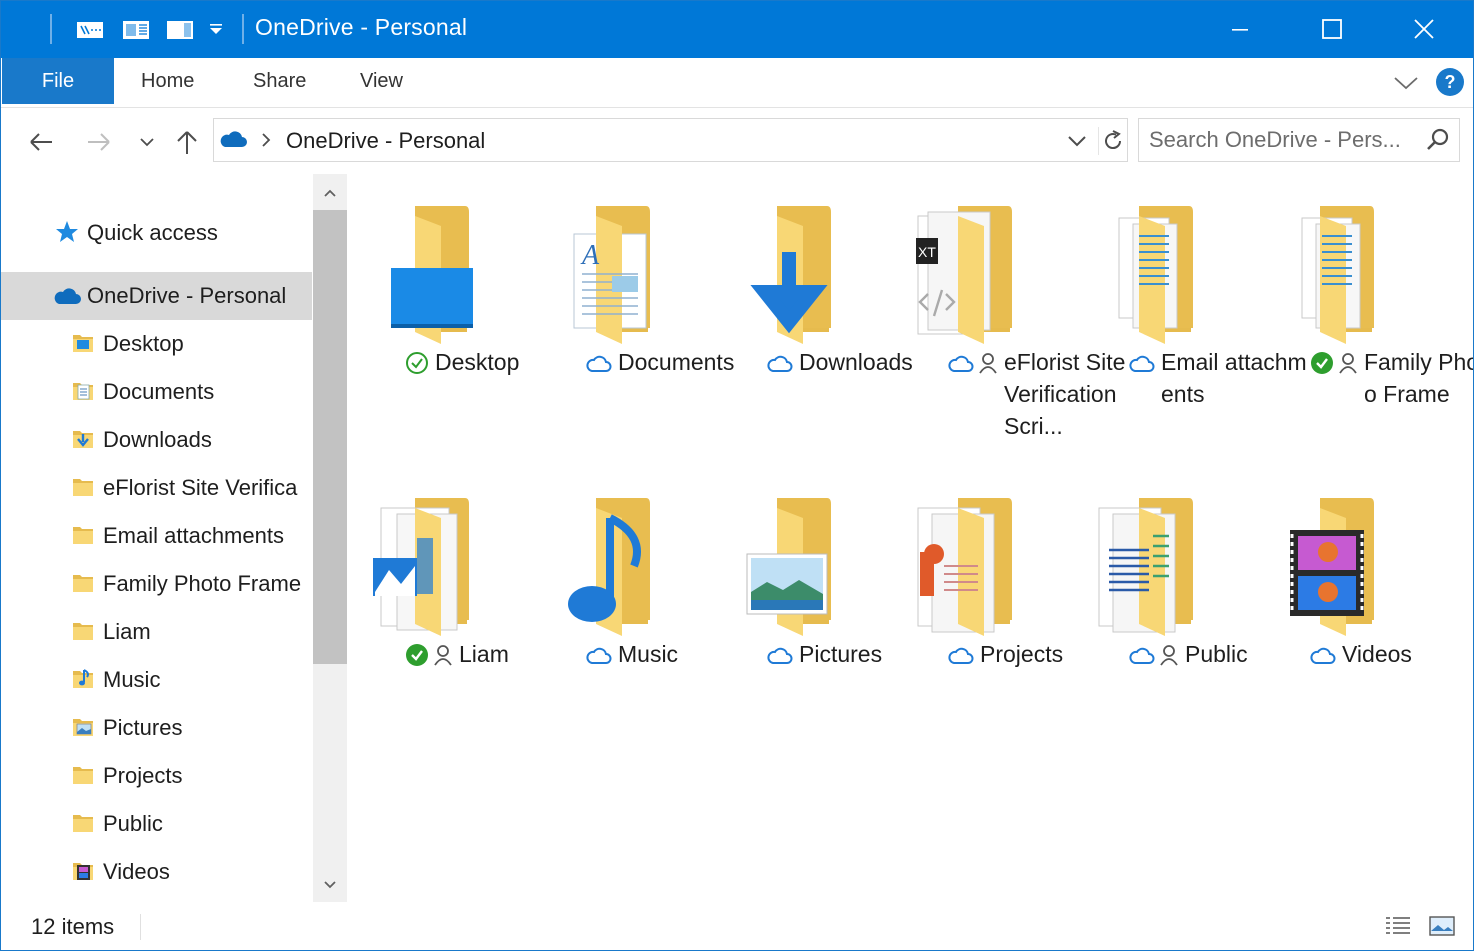  I want to click on address-bar: OneDrive - Personal, so click(670, 140).